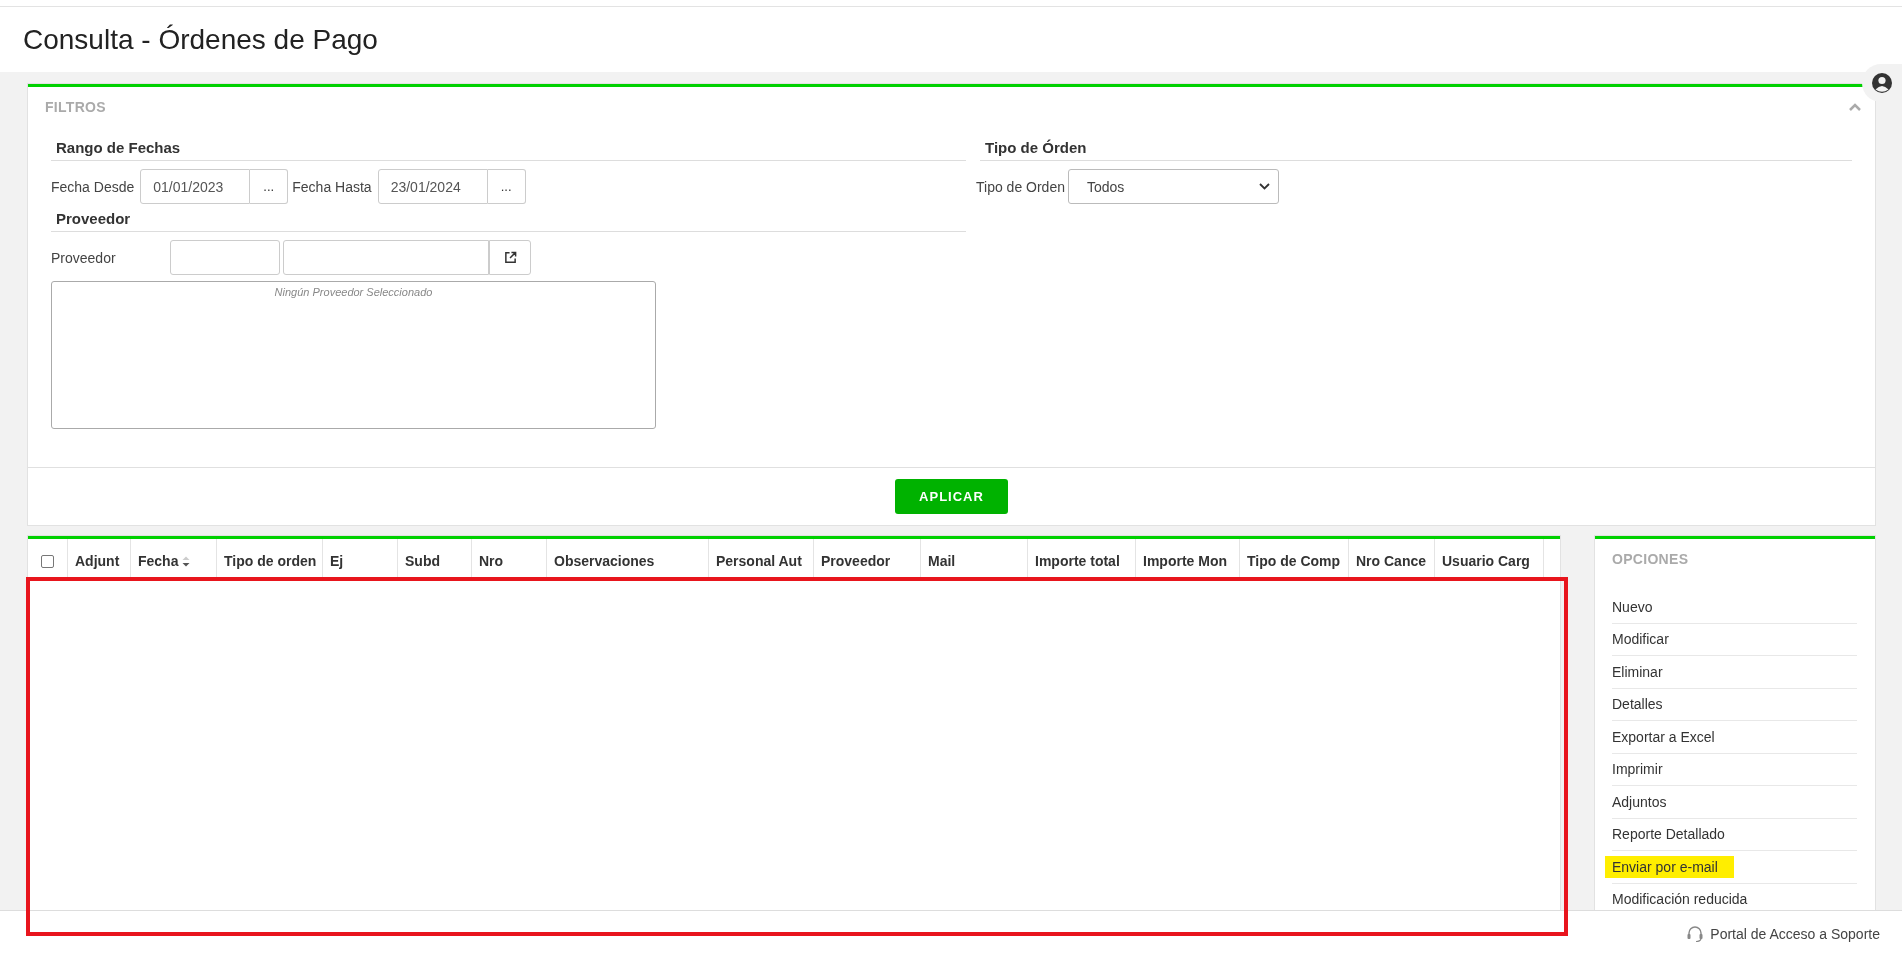  What do you see at coordinates (435, 558) in the screenshot?
I see `column-header: Subd` at bounding box center [435, 558].